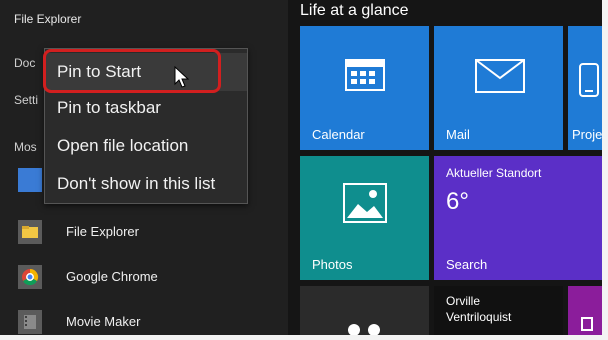 The width and height of the screenshot is (608, 340). Describe the element at coordinates (364, 310) in the screenshot. I see `empty-tile` at that location.